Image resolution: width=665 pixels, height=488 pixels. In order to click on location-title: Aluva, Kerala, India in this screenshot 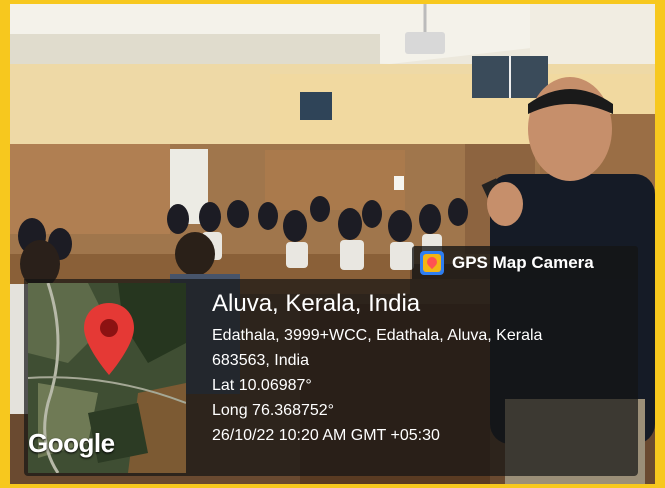, I will do `click(316, 303)`.